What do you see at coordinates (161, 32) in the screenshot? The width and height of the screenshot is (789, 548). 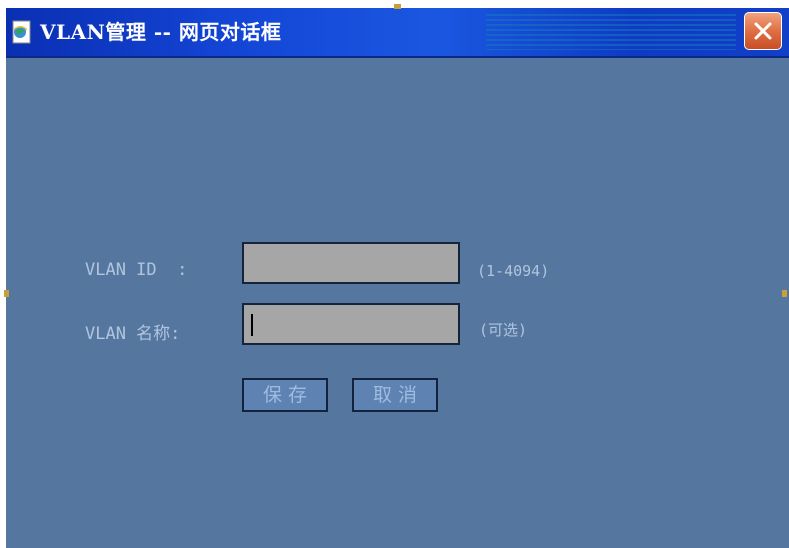 I see `window-title: VLAN管理 -- 网页对话框` at bounding box center [161, 32].